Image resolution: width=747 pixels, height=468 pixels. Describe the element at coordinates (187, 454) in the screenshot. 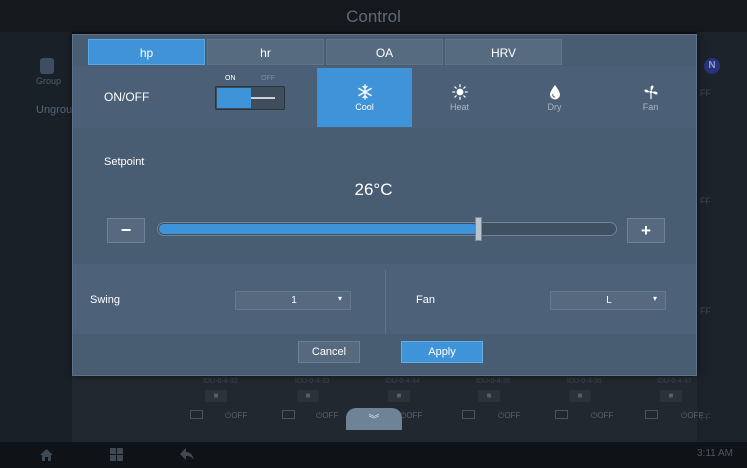

I see `back-icon` at that location.